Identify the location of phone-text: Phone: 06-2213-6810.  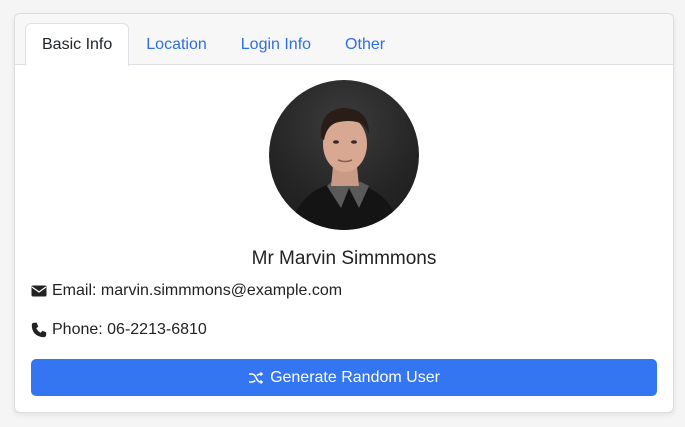
(129, 329).